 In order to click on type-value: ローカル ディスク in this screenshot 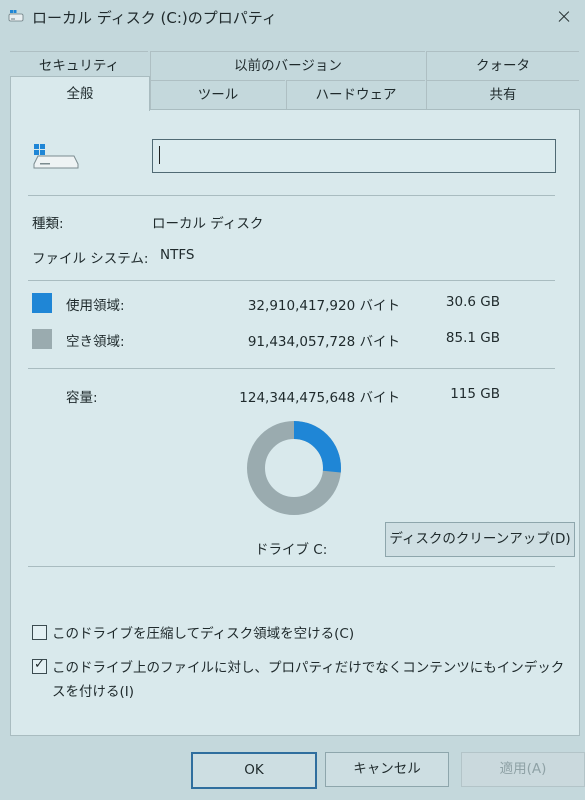, I will do `click(208, 224)`.